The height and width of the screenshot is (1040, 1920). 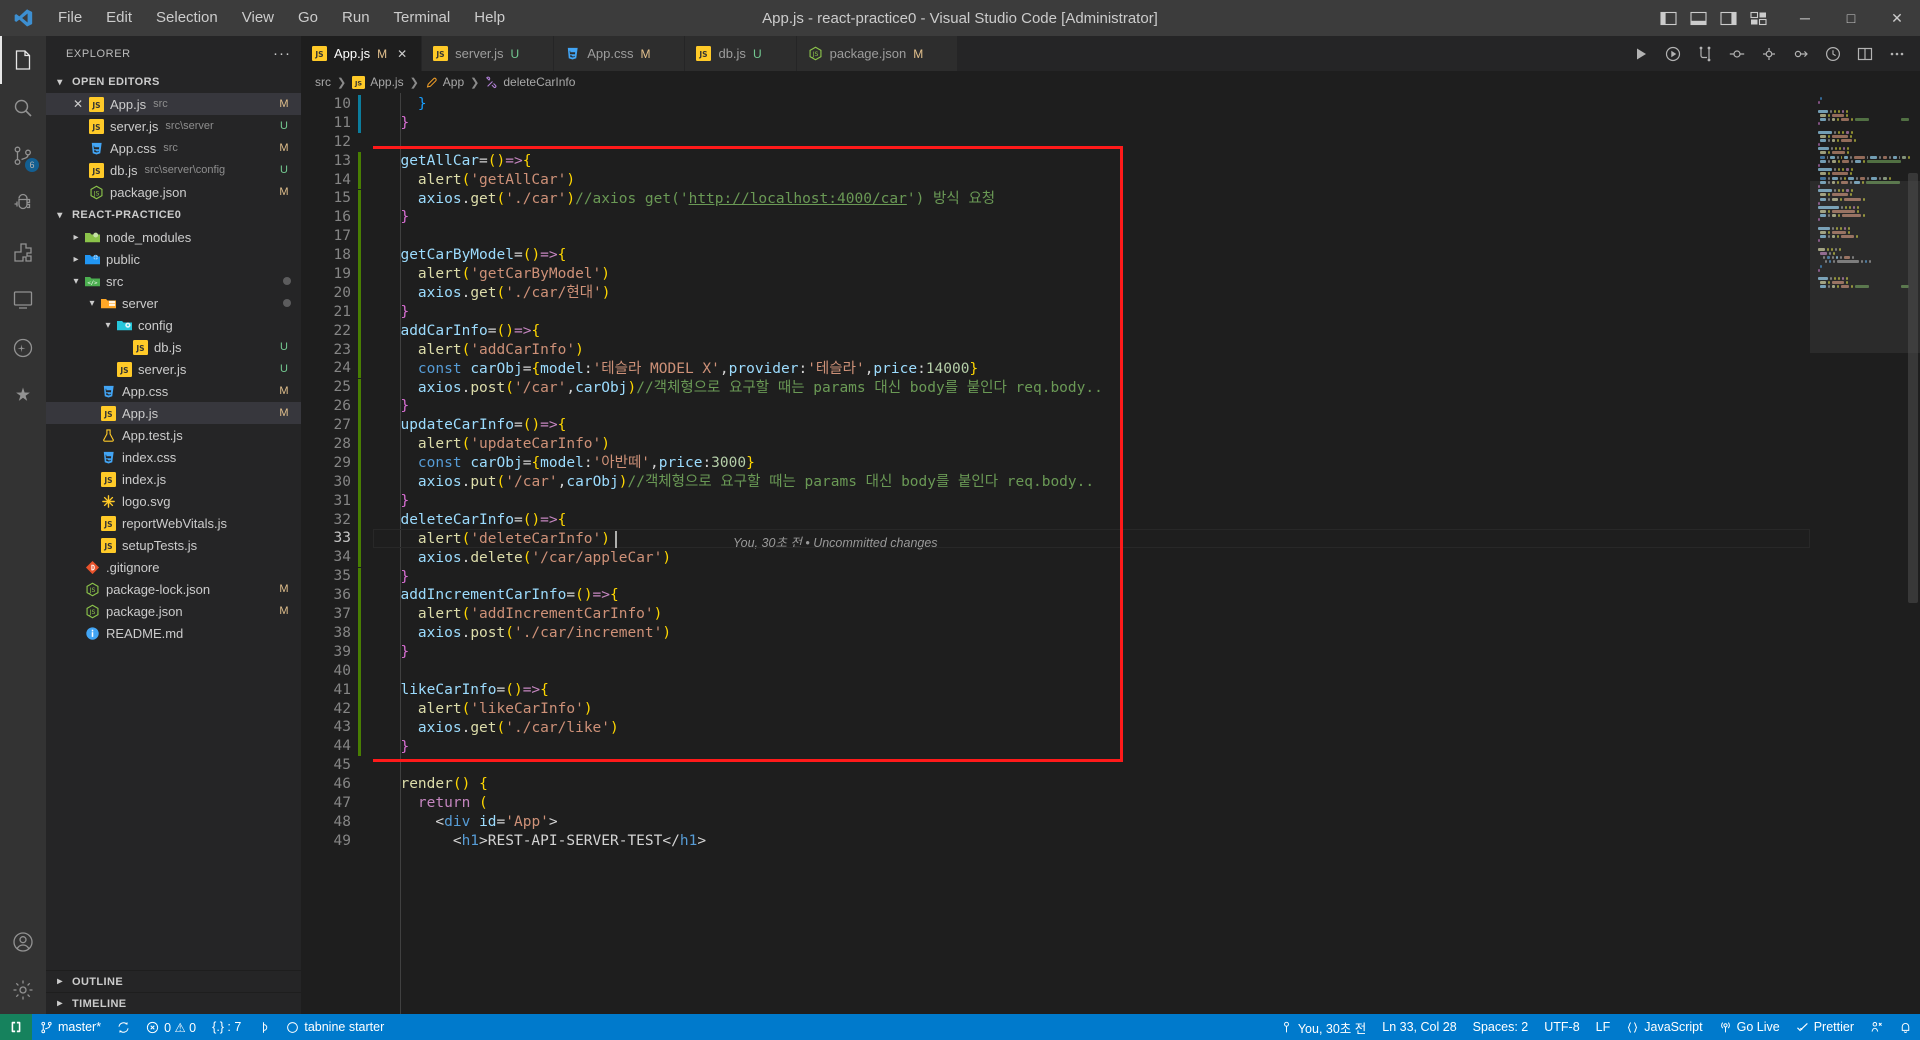 I want to click on clock-icon, so click(x=1833, y=54).